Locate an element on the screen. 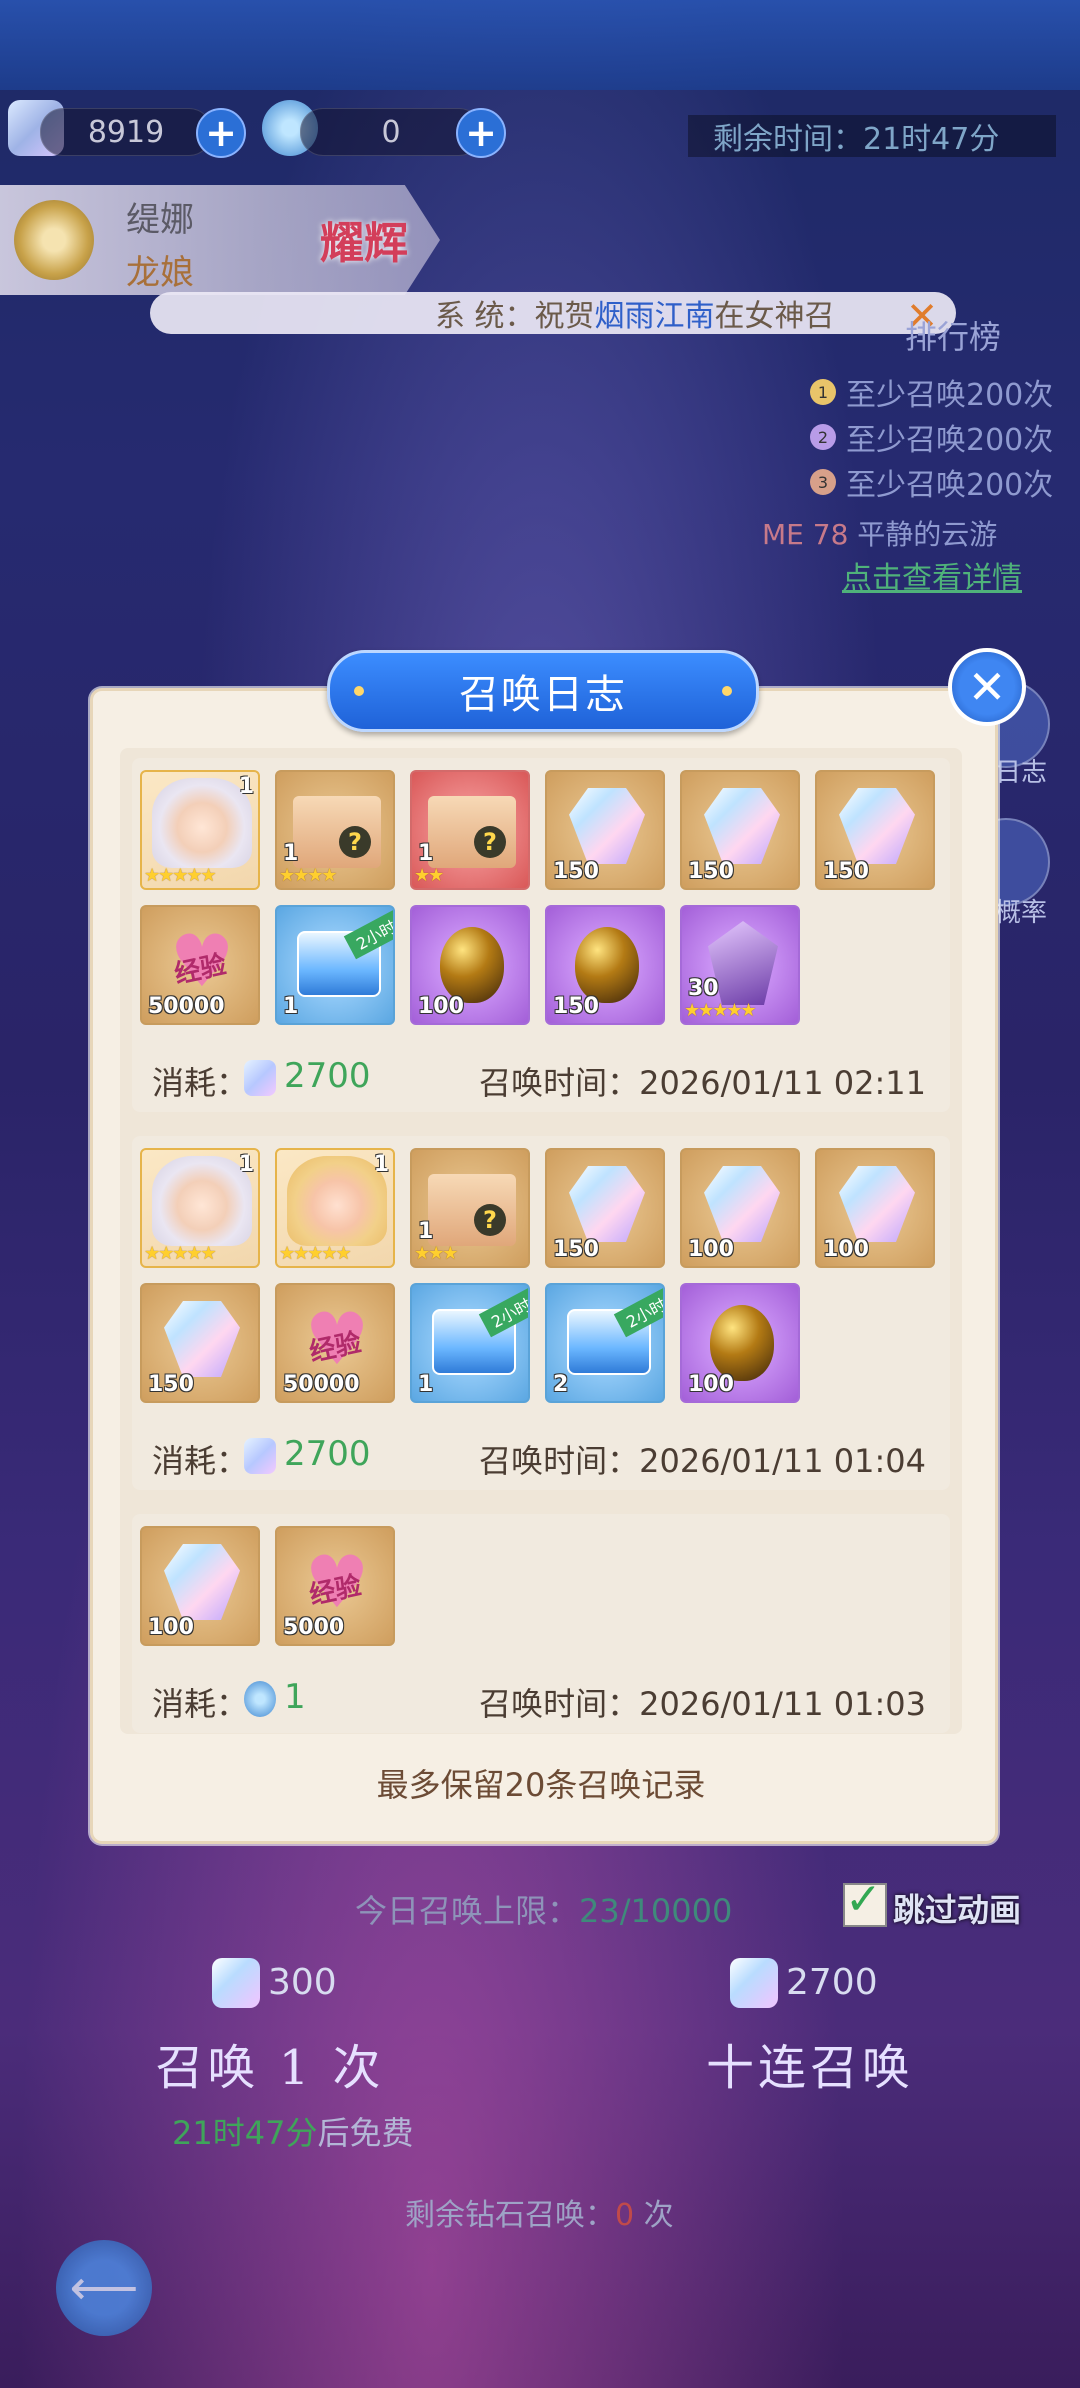 The height and width of the screenshot is (2388, 1080). ranking-row: 3 至少召唤200次 is located at coordinates (931, 482).